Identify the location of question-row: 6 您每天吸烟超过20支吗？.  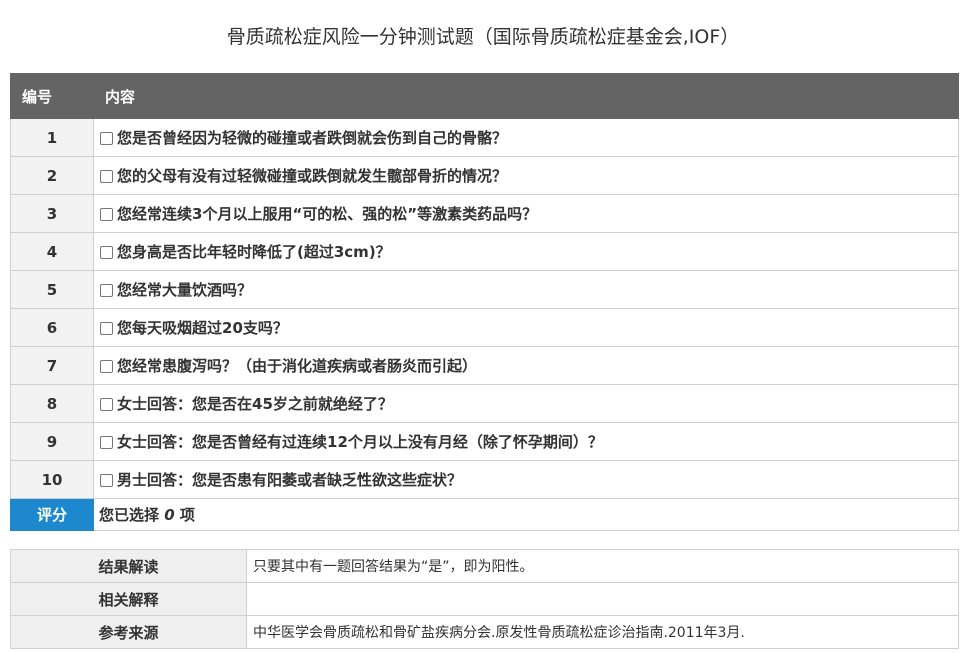
(484, 327).